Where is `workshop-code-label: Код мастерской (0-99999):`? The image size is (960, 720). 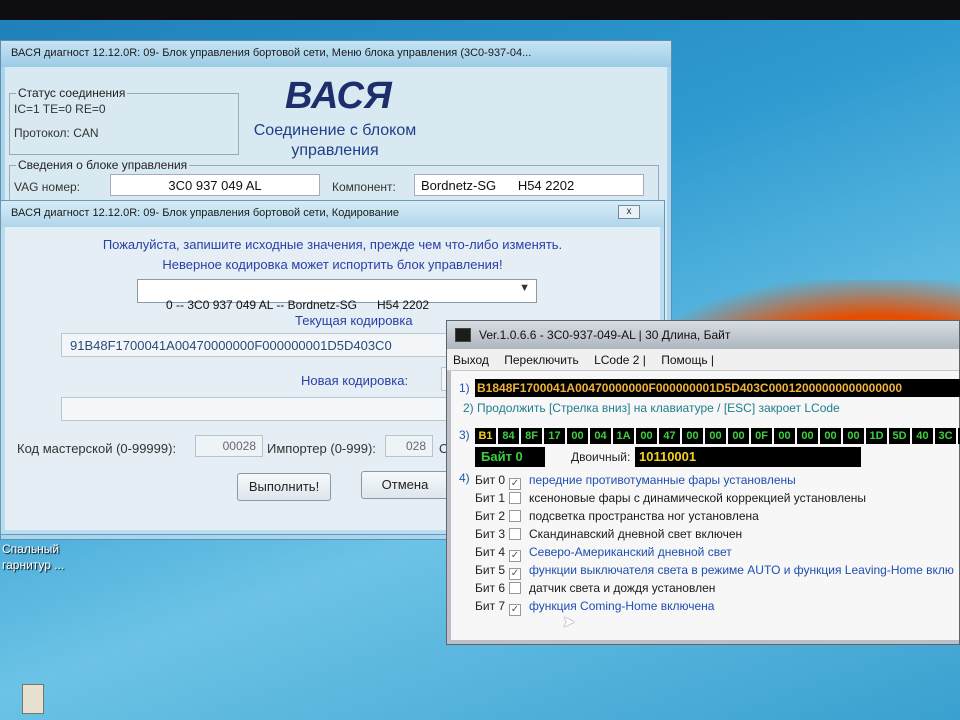 workshop-code-label: Код мастерской (0-99999): is located at coordinates (97, 448).